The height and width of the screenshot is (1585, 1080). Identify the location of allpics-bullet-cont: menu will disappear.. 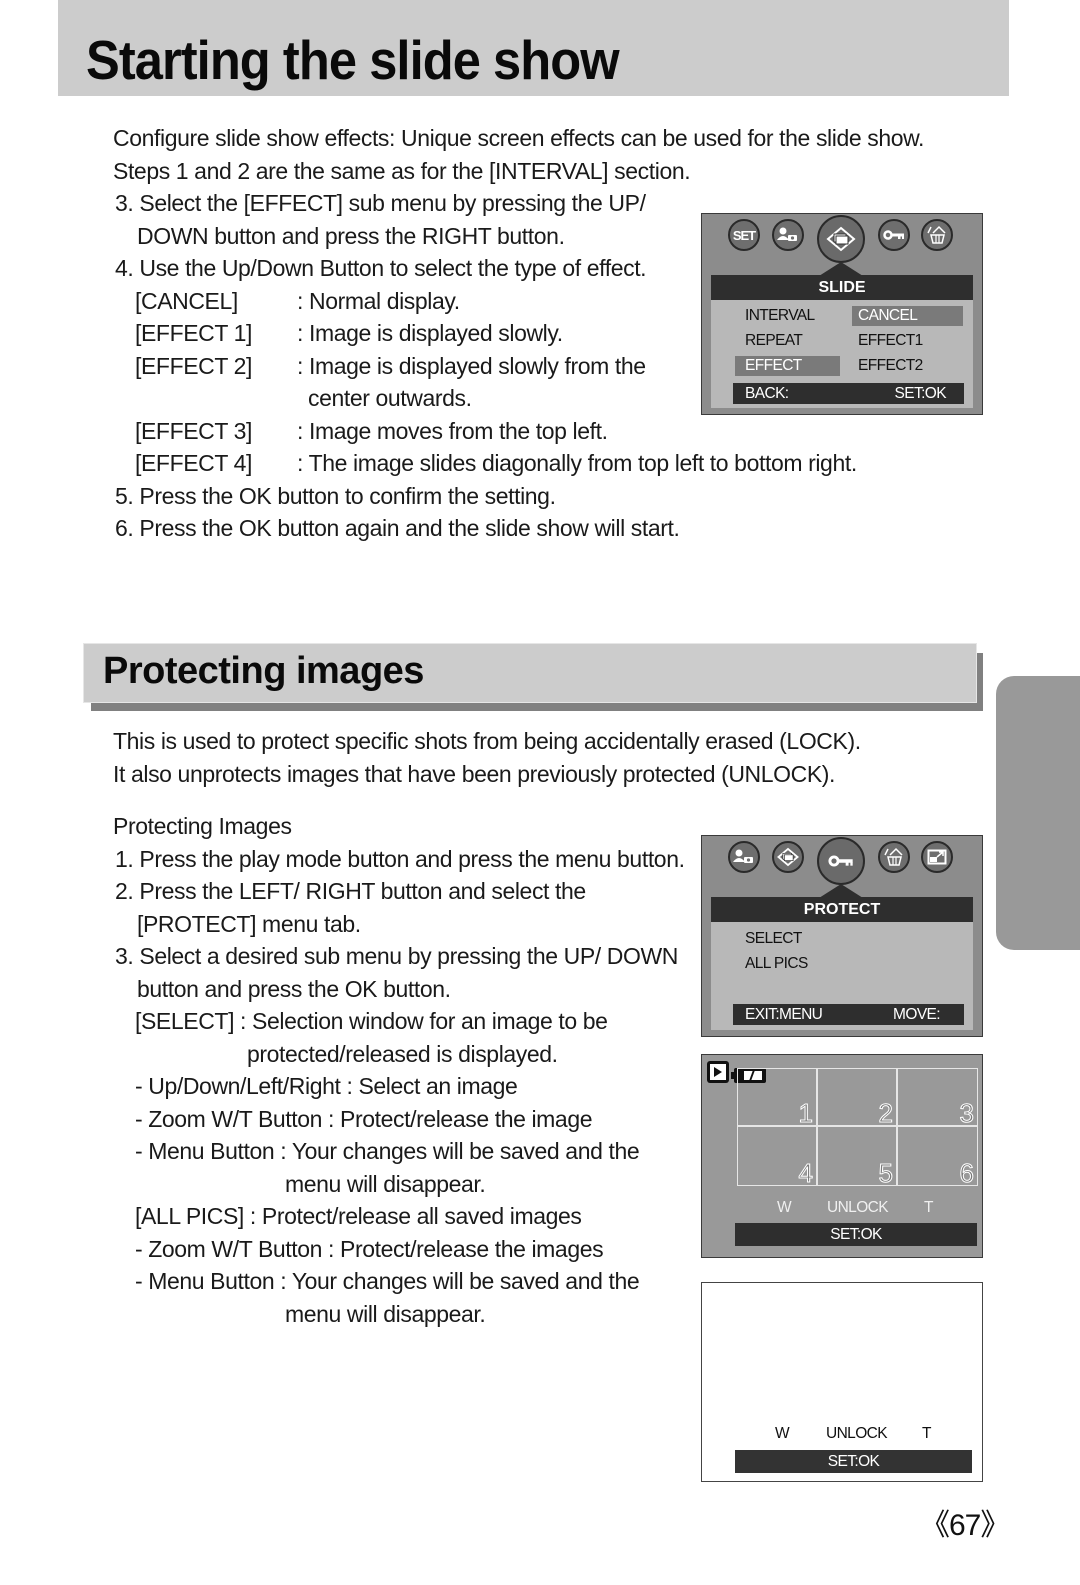
(385, 1313).